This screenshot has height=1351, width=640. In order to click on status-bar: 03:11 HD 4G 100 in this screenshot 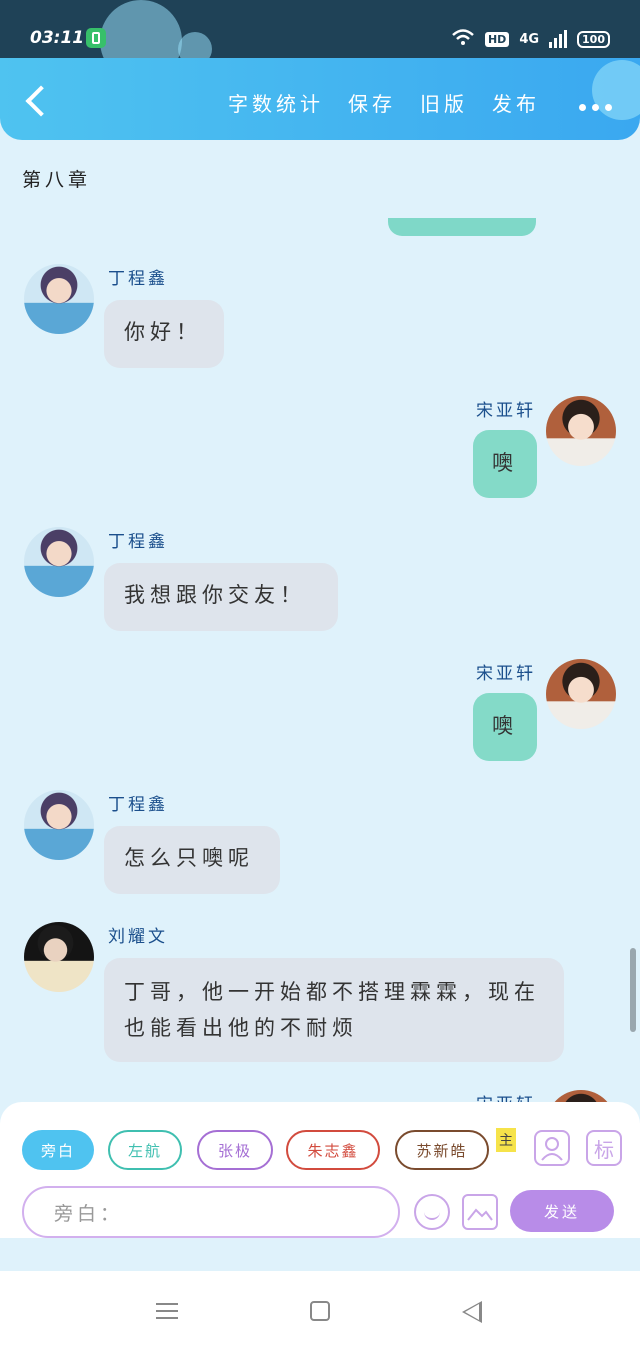, I will do `click(320, 41)`.